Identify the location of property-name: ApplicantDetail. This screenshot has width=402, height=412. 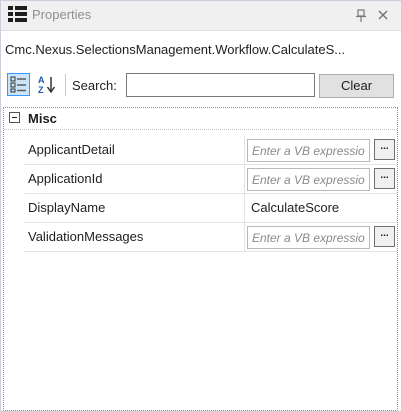
(134, 150).